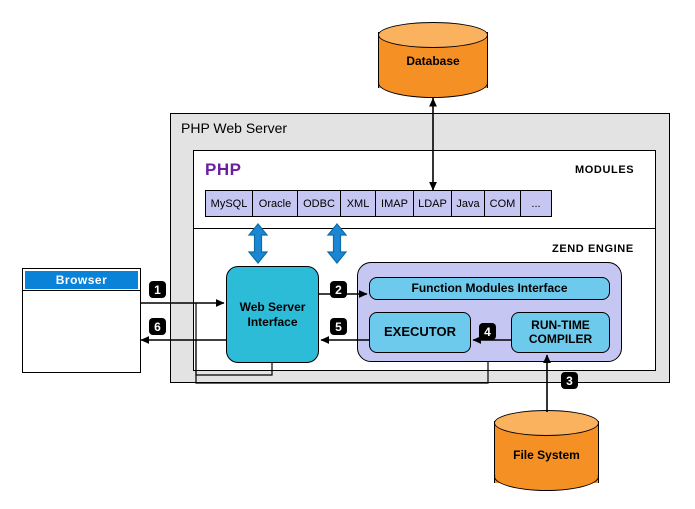  Describe the element at coordinates (424, 228) in the screenshot. I see `php-zend-divider` at that location.